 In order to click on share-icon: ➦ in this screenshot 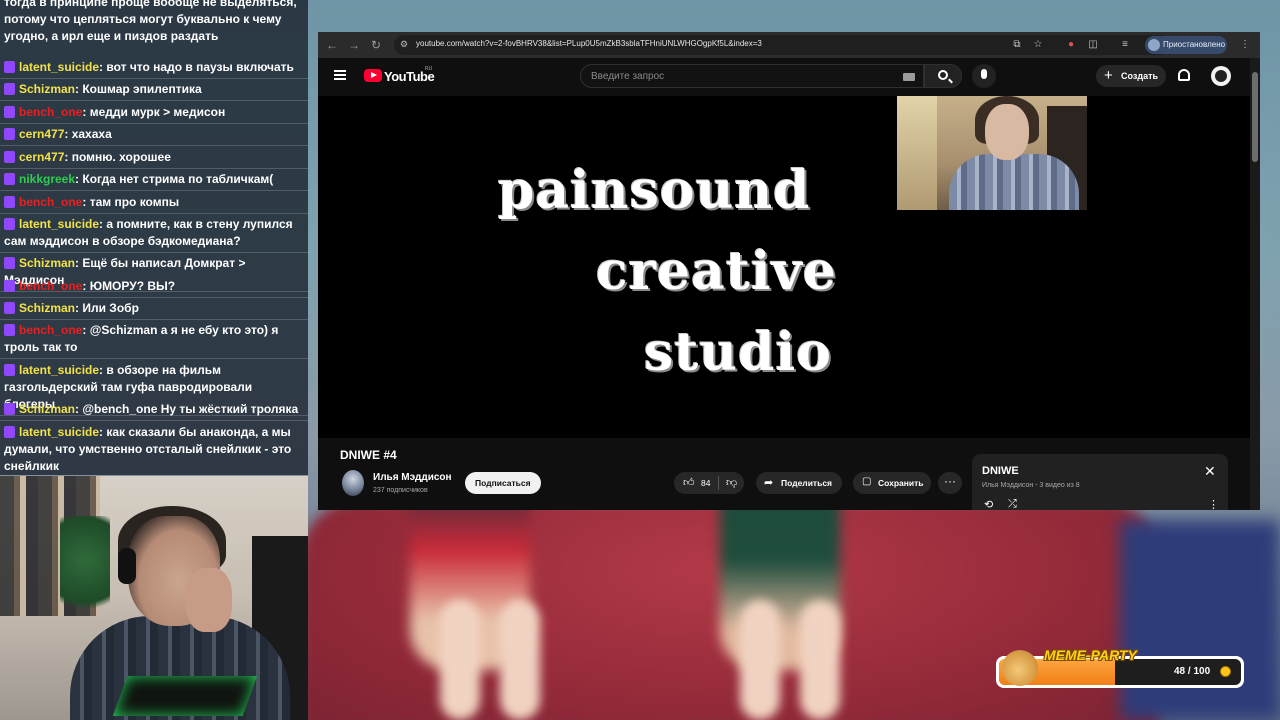, I will do `click(769, 483)`.